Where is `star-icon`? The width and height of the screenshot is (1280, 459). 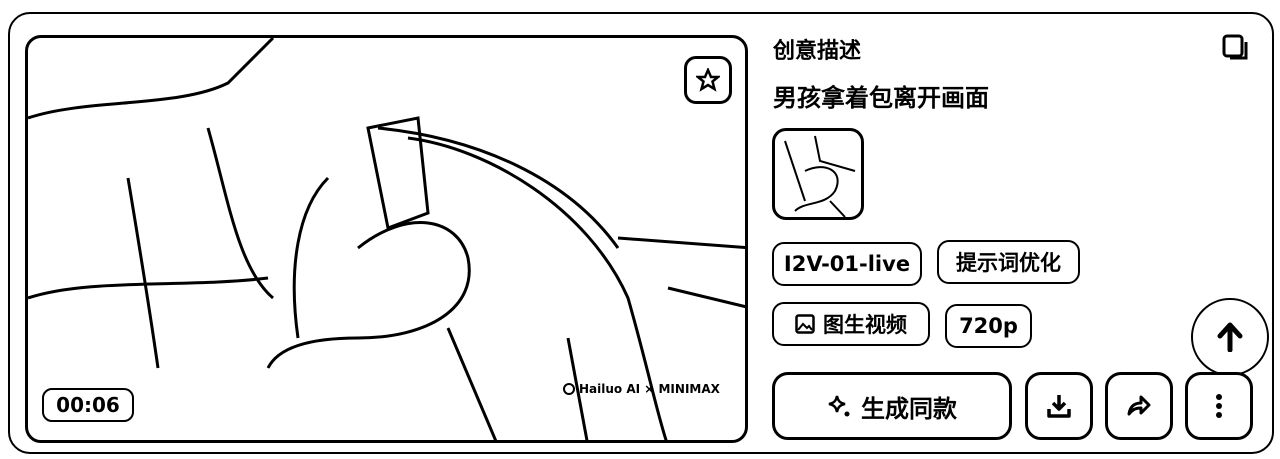
star-icon is located at coordinates (708, 80).